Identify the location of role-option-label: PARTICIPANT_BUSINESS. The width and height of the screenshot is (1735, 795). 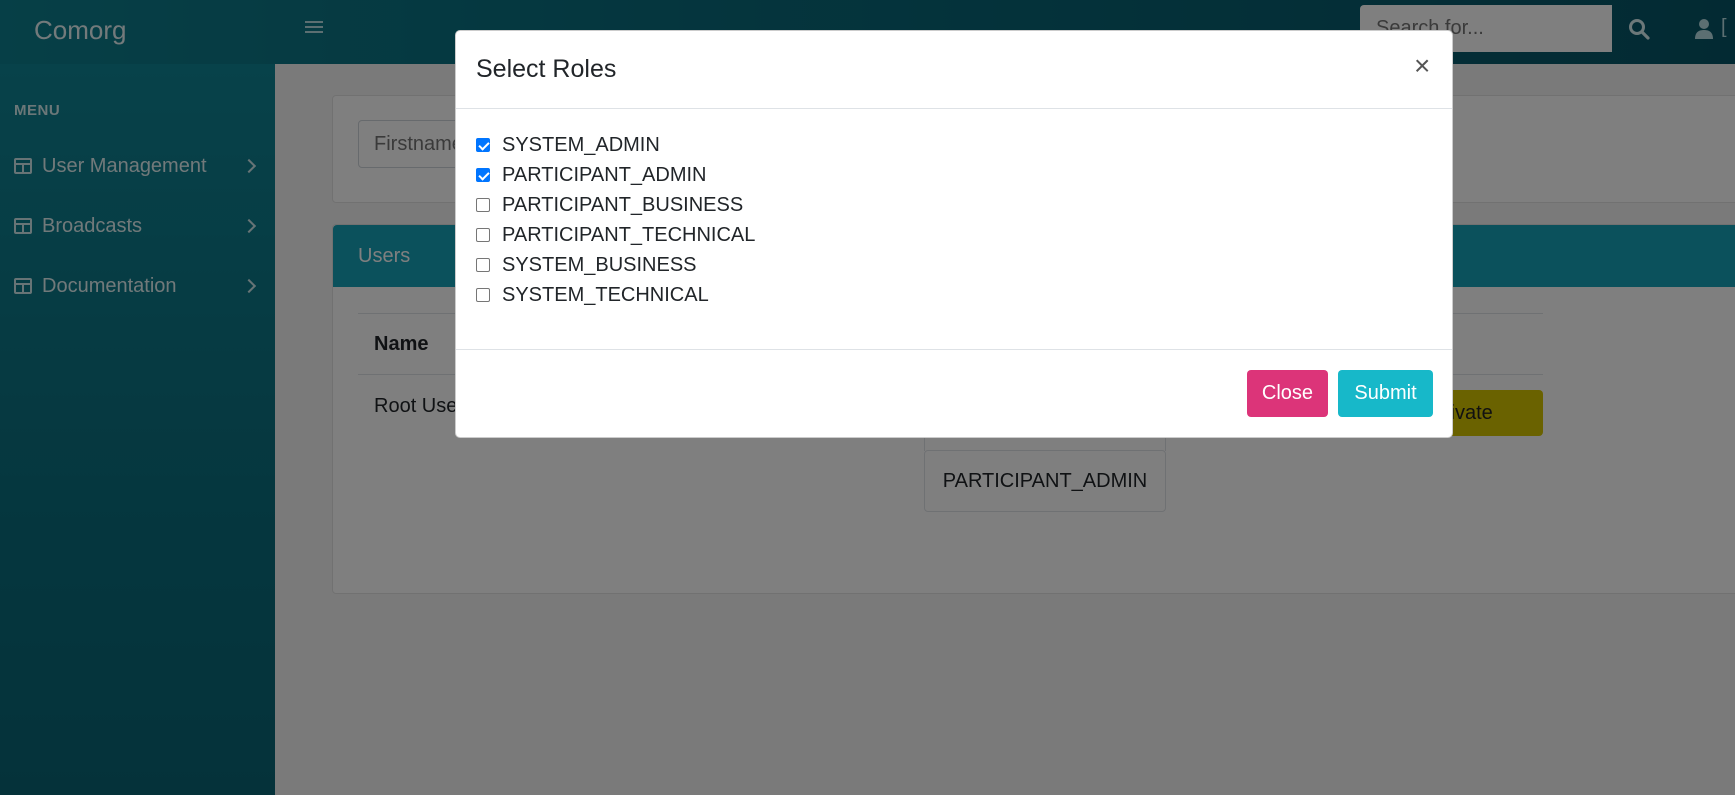
(623, 204).